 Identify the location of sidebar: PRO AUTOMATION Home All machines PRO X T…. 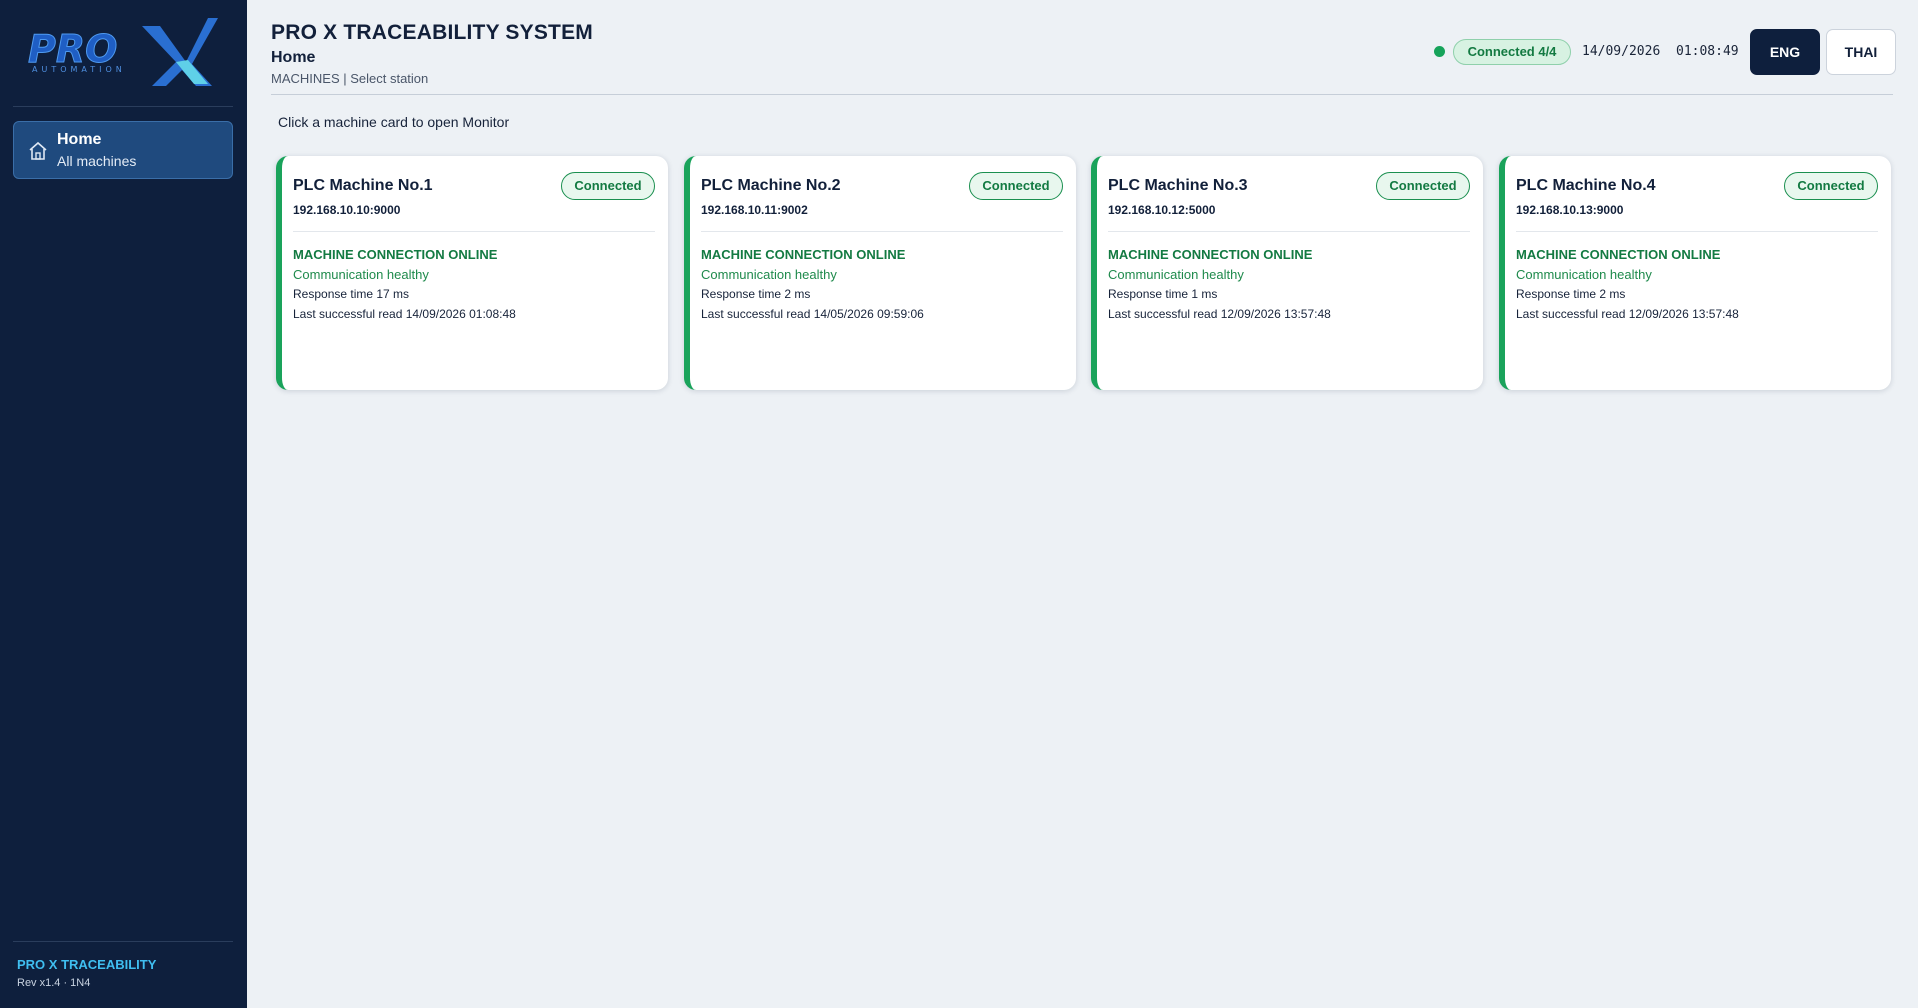
(123, 504).